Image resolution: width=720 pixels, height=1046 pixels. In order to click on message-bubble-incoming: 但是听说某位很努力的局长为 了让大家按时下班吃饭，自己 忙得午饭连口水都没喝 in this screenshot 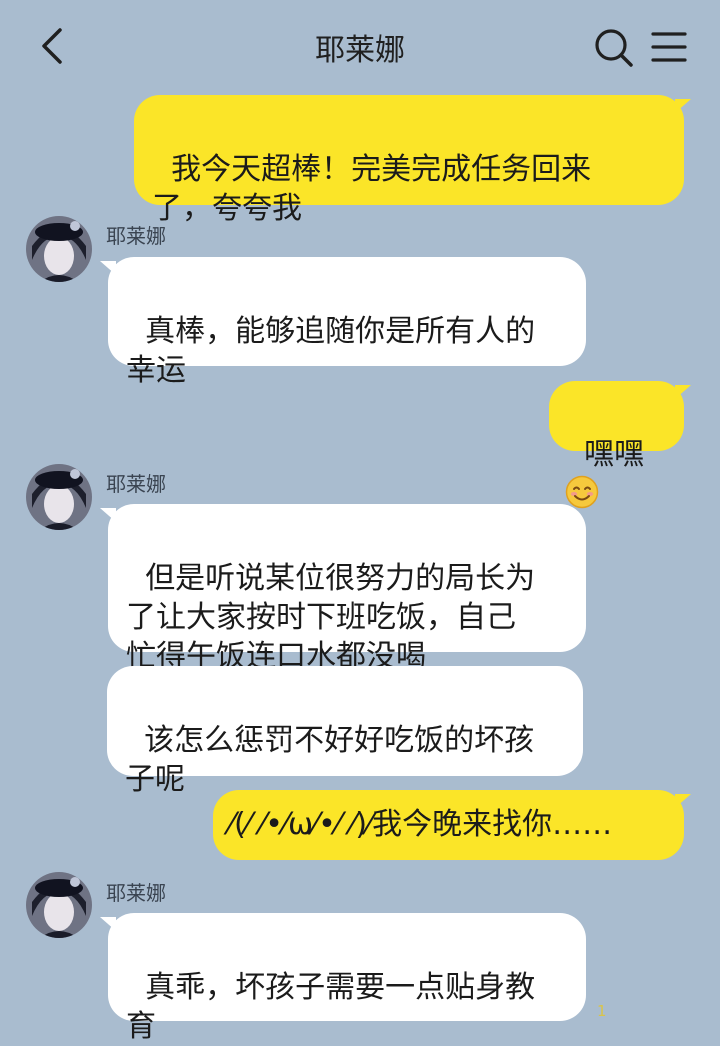, I will do `click(343, 589)`.